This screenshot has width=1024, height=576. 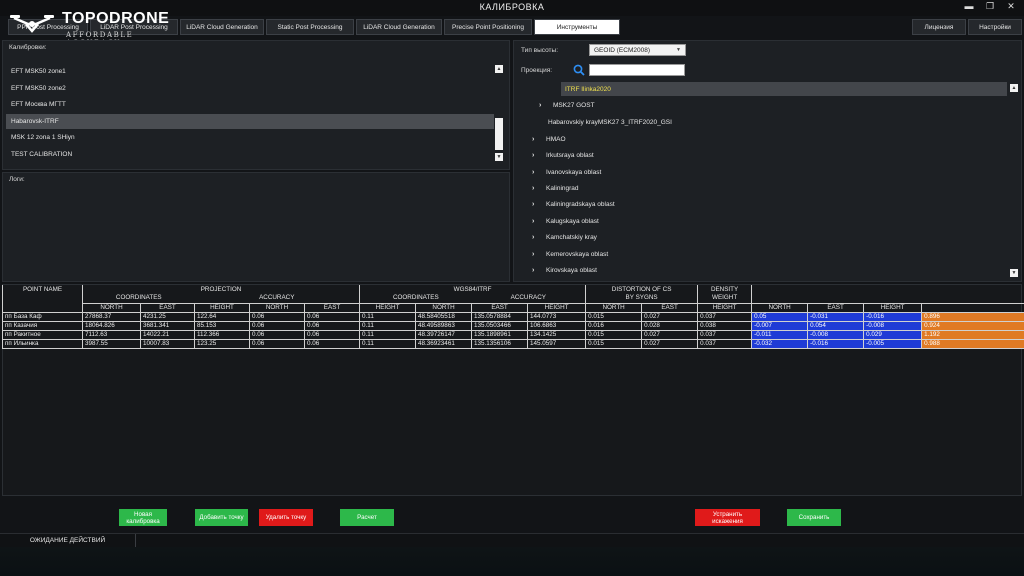 What do you see at coordinates (222, 325) in the screenshot?
I see `table-cell: 85.153` at bounding box center [222, 325].